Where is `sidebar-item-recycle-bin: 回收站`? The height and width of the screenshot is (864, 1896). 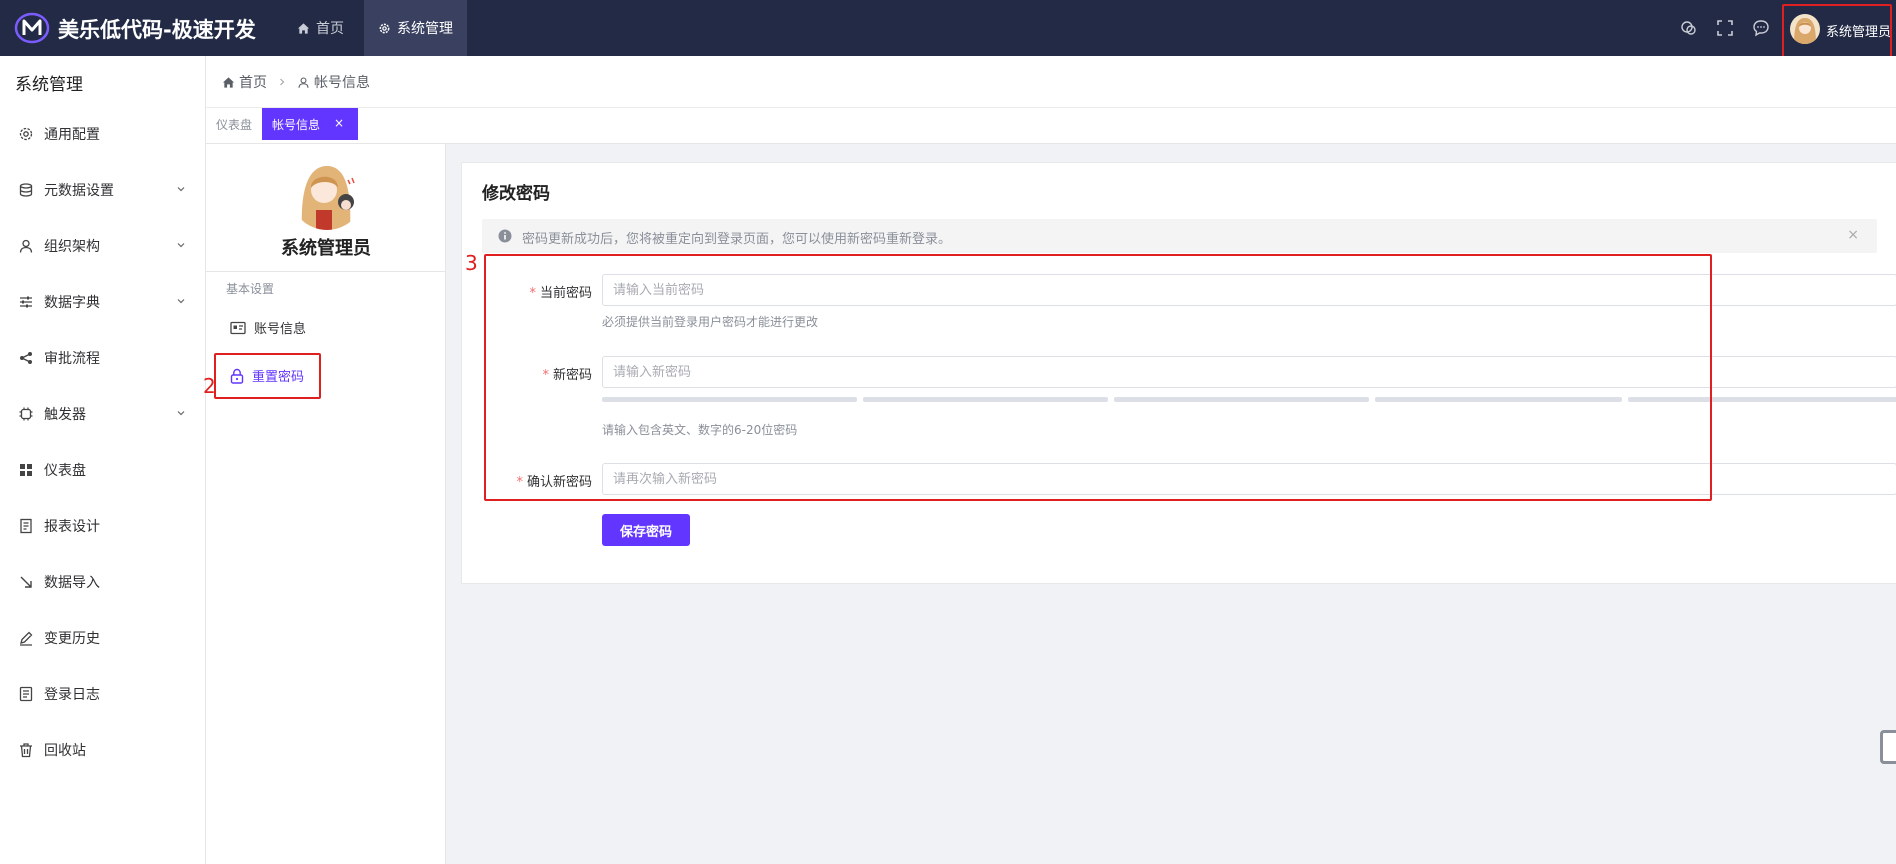 sidebar-item-recycle-bin: 回收站 is located at coordinates (103, 750).